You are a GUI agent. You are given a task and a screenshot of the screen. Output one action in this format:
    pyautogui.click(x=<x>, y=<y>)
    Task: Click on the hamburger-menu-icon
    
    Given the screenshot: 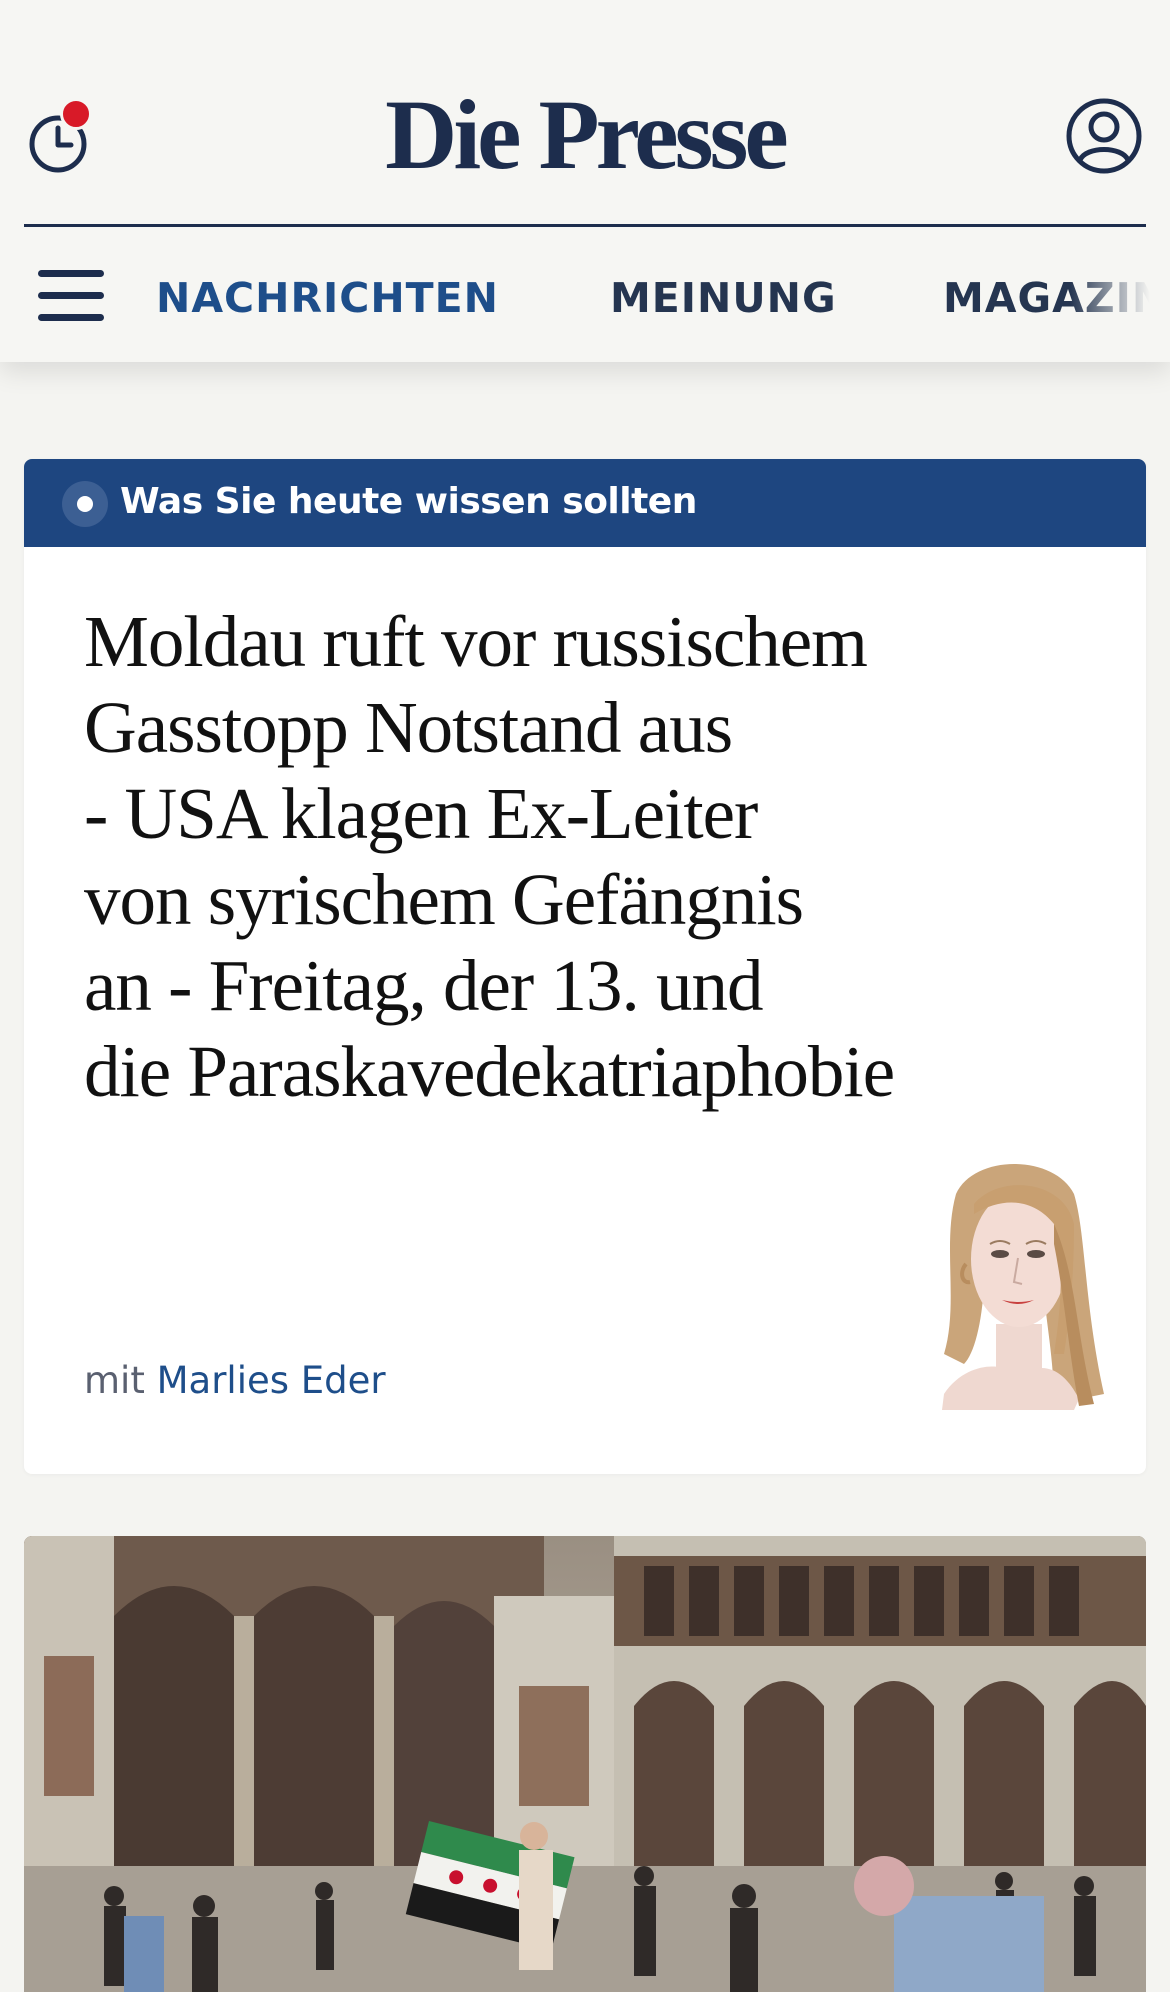 What is the action you would take?
    pyautogui.click(x=71, y=295)
    